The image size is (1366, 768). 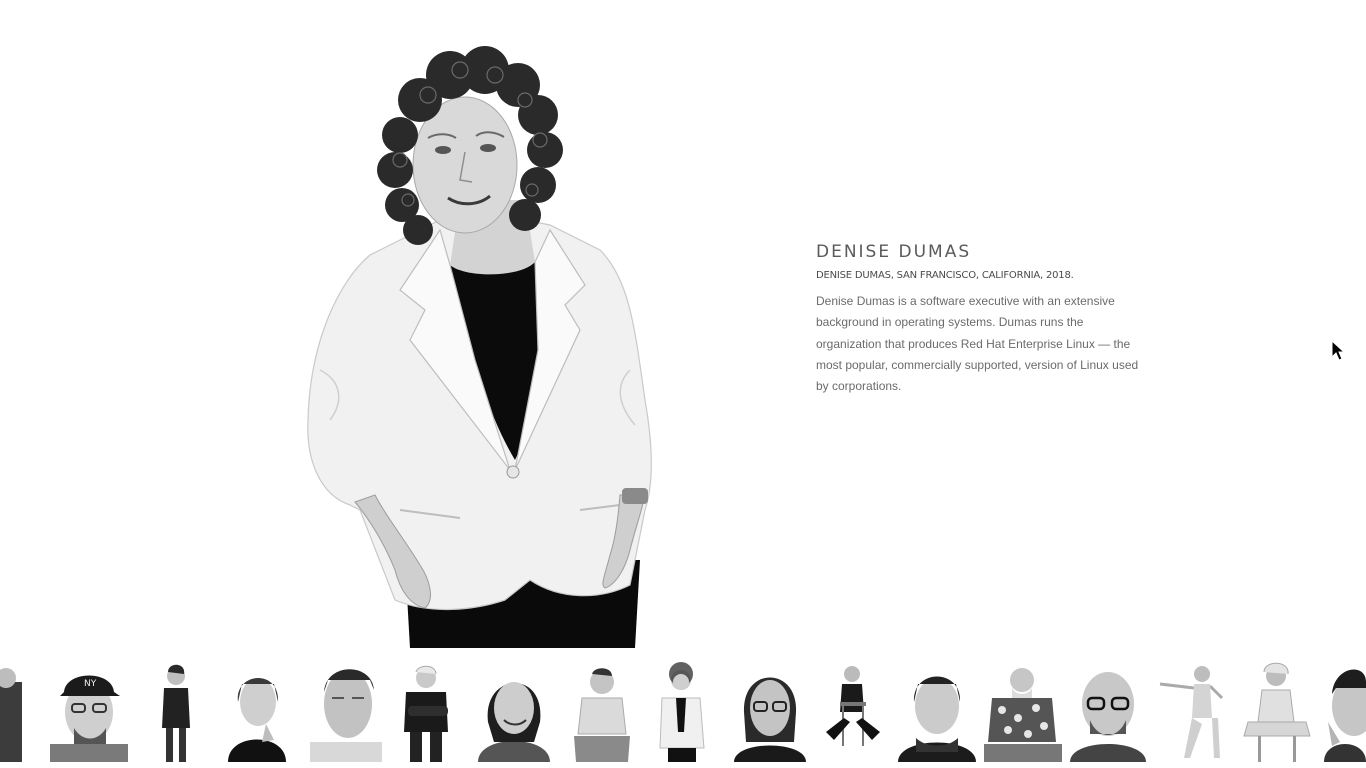 What do you see at coordinates (602, 715) in the screenshot?
I see `portrait-man-crouching-icon` at bounding box center [602, 715].